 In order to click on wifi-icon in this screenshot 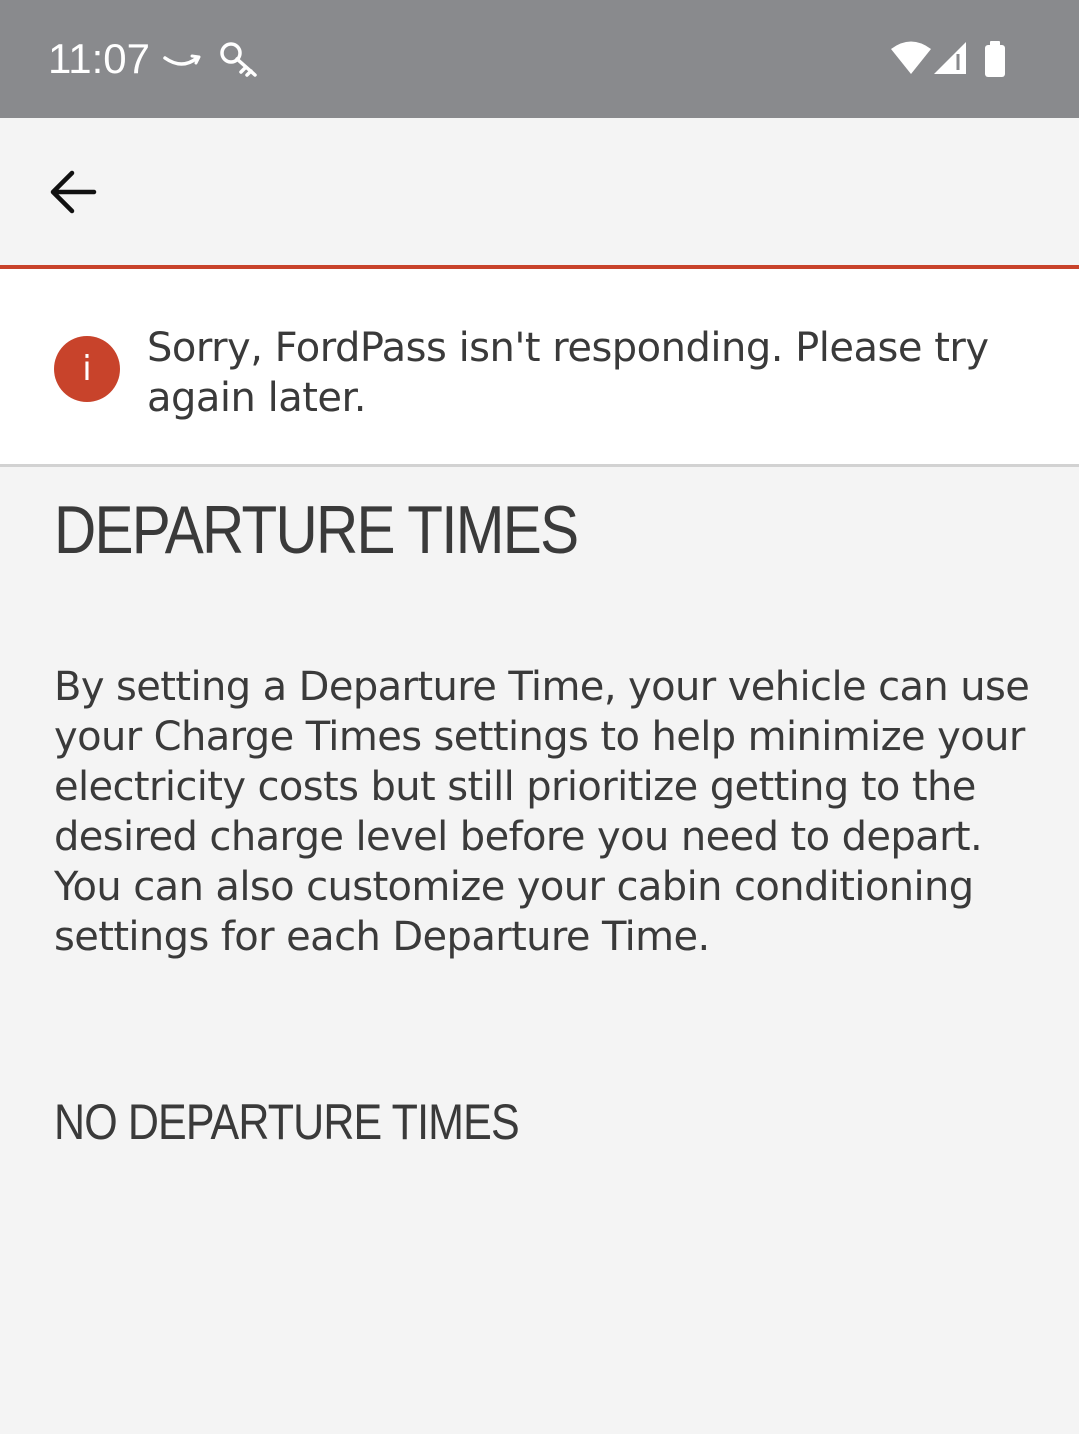, I will do `click(911, 57)`.